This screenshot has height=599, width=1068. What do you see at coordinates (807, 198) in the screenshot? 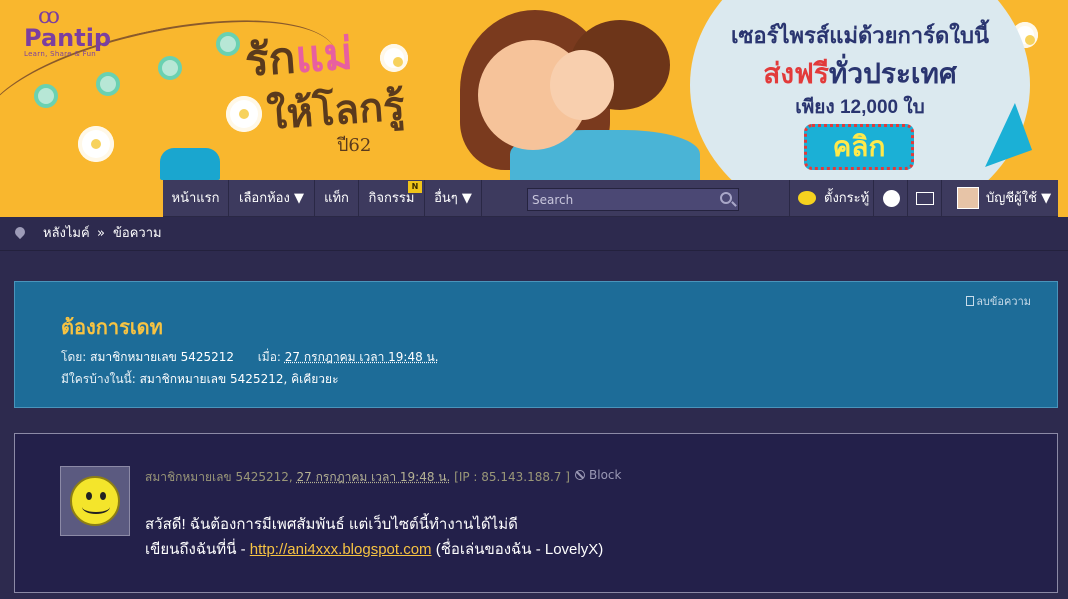
I see `speech-bubble-icon` at bounding box center [807, 198].